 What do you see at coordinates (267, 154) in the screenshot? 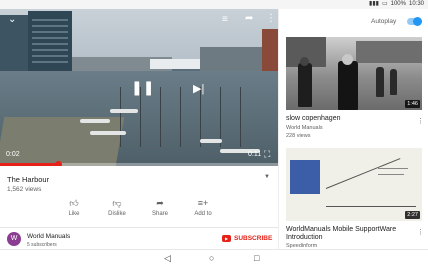
I see `fullscreen-icon: ⛶` at bounding box center [267, 154].